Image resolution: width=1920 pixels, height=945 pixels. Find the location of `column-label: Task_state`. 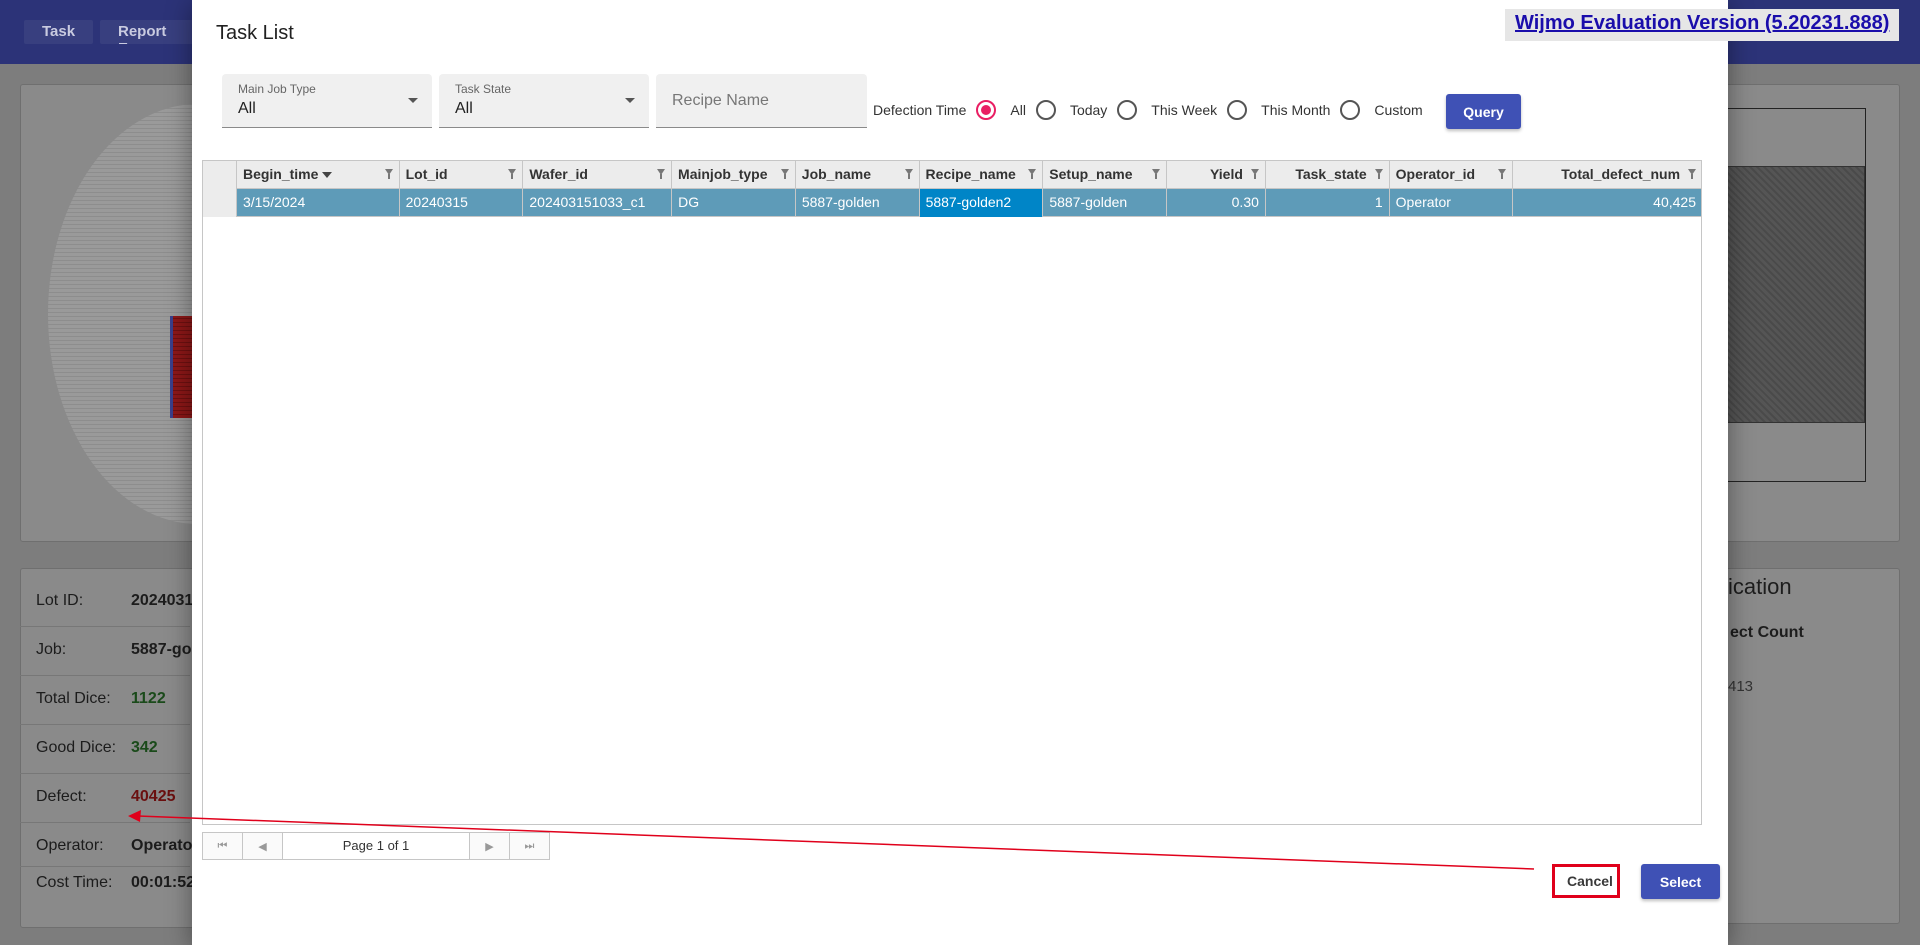

column-label: Task_state is located at coordinates (1331, 174).